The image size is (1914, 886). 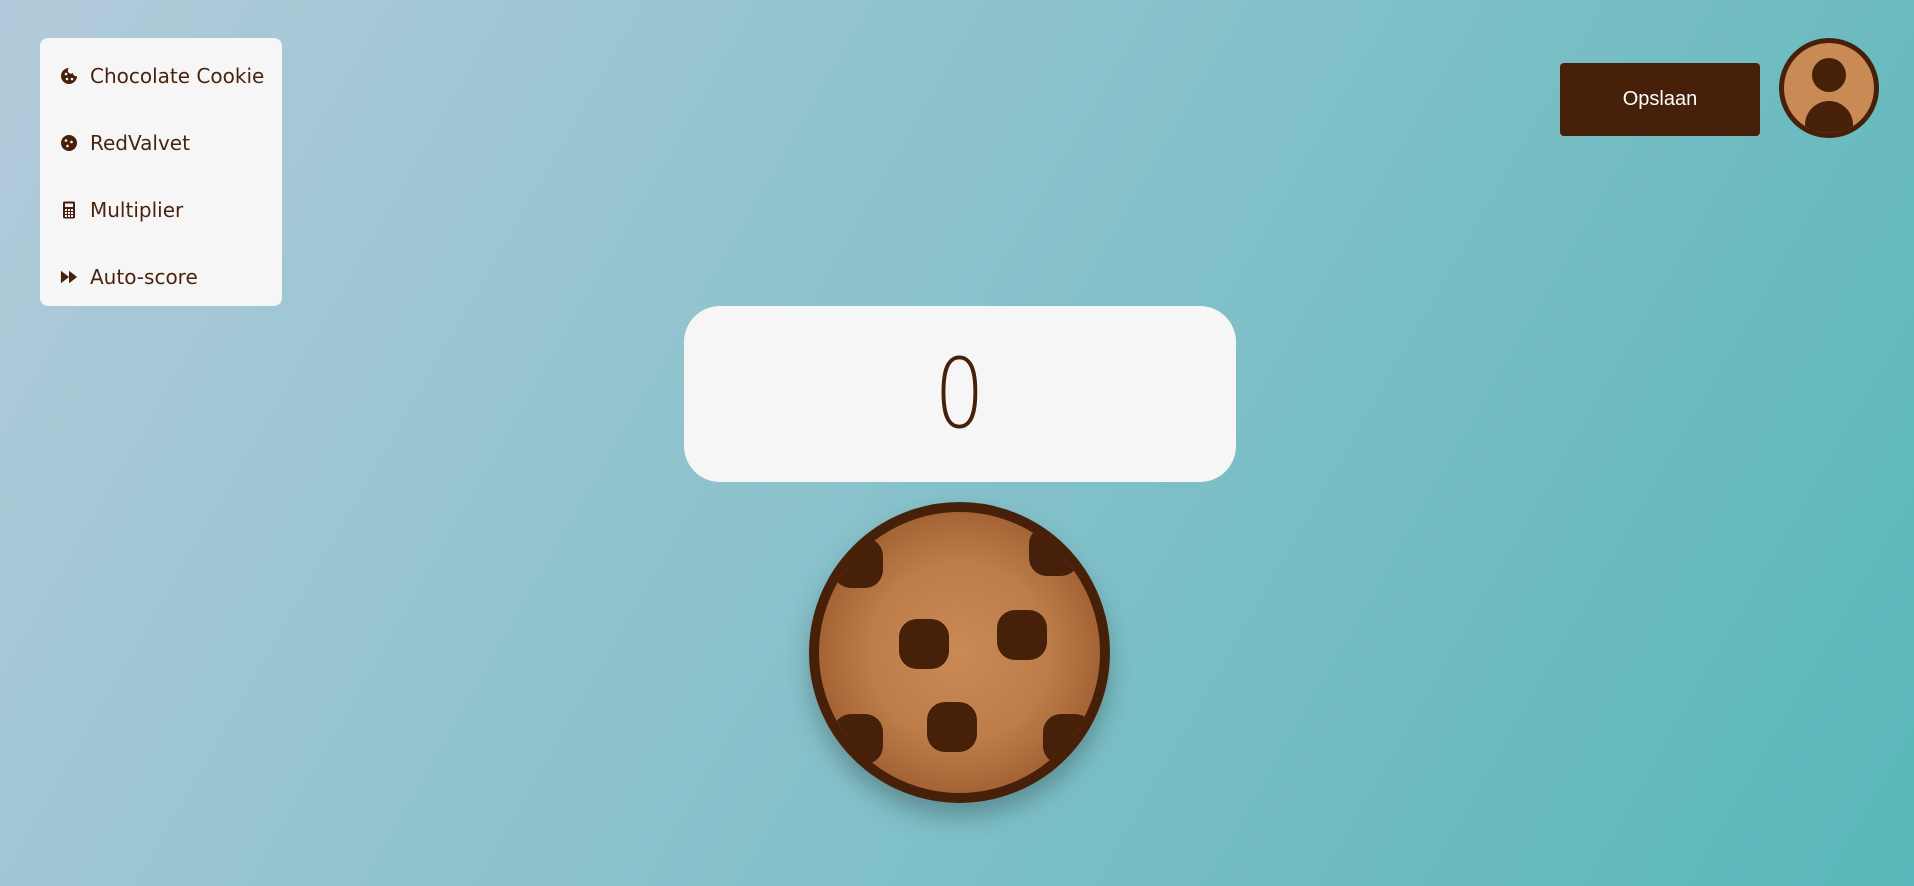 What do you see at coordinates (137, 209) in the screenshot?
I see `menu-item-label: Multiplier` at bounding box center [137, 209].